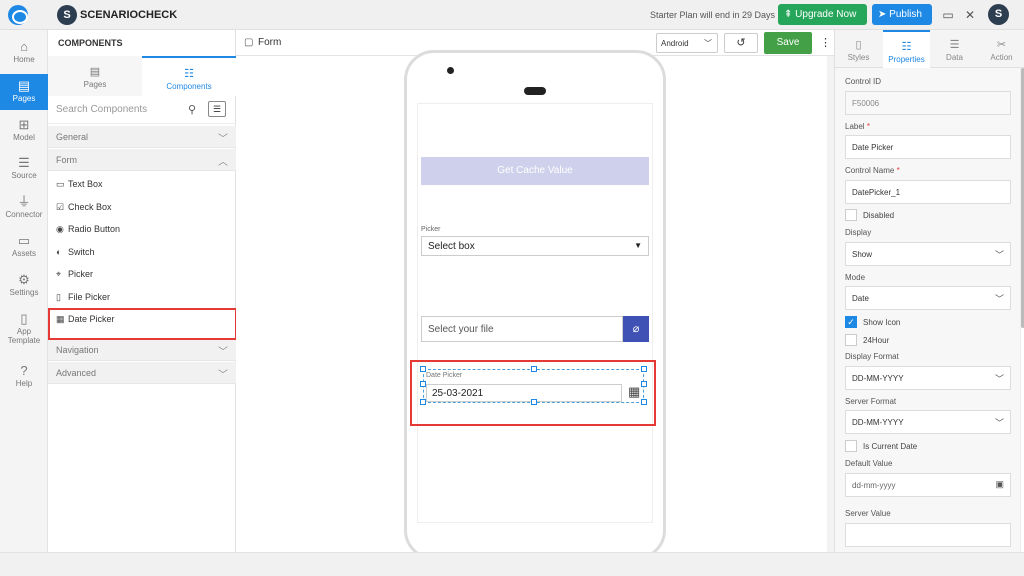 The image size is (1024, 576). What do you see at coordinates (928, 485) in the screenshot?
I see `default-value-input: dd-mm-yyyy ▣` at bounding box center [928, 485].